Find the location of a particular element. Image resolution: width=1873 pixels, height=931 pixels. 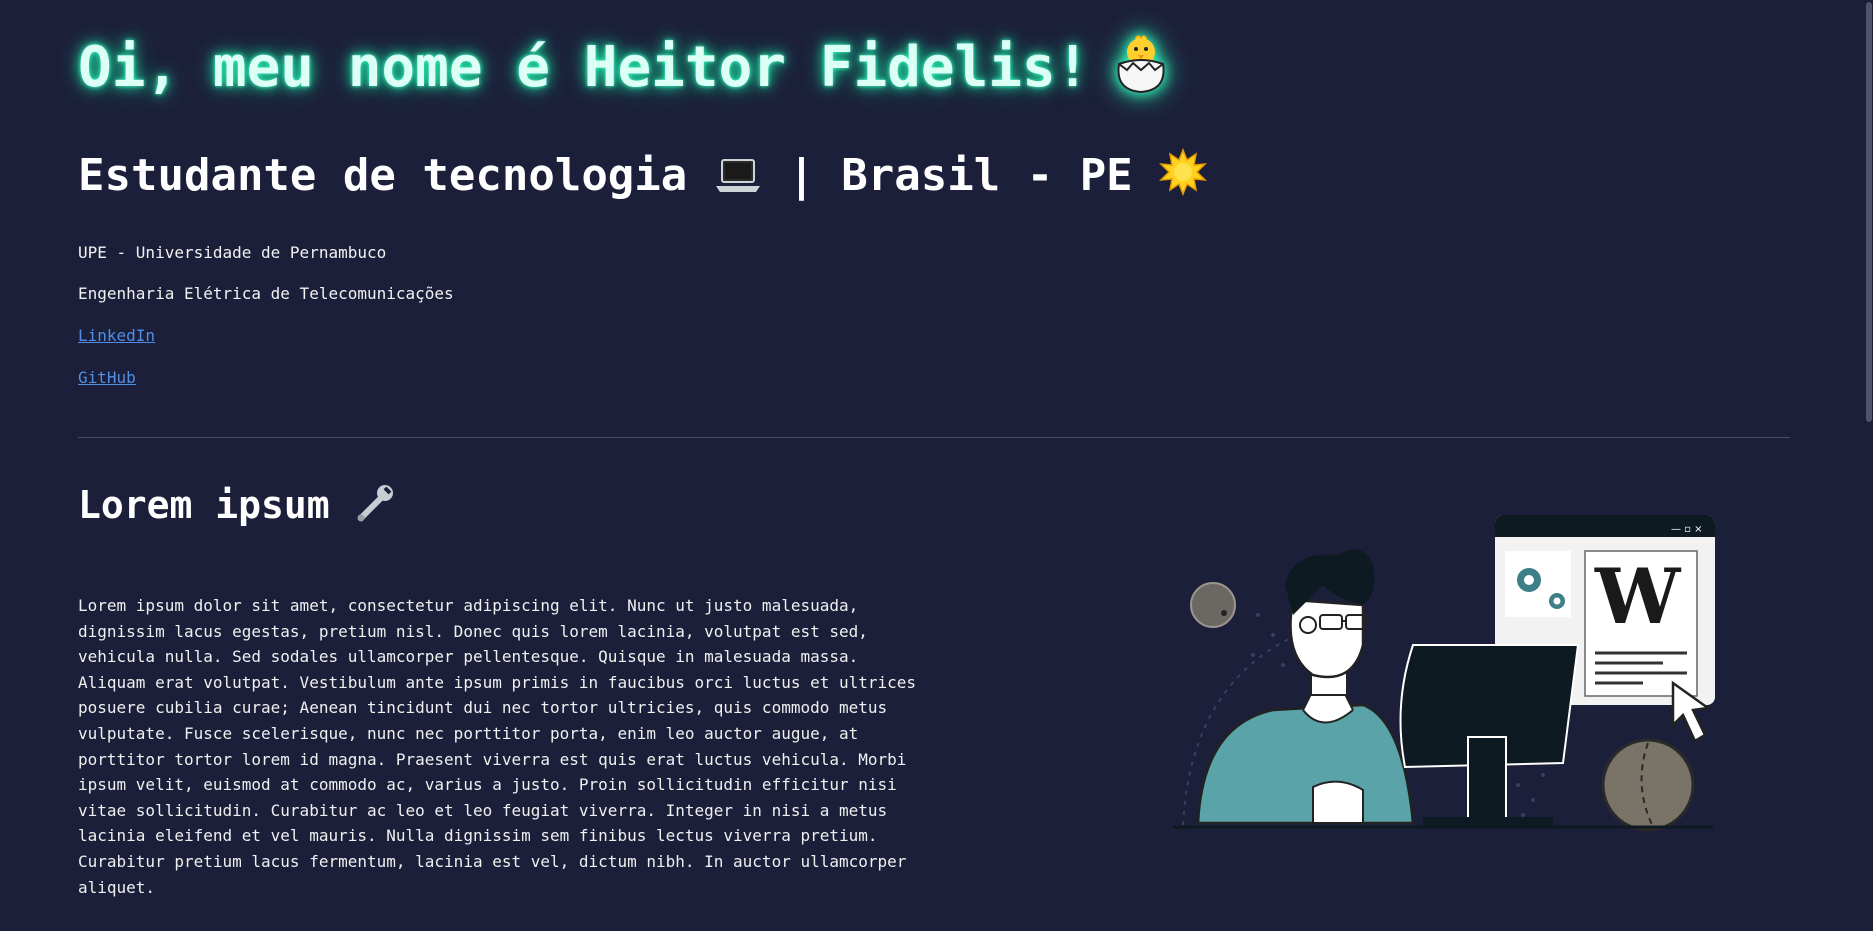

university-text: UPE - Universidade de Pernambuco is located at coordinates (232, 252).